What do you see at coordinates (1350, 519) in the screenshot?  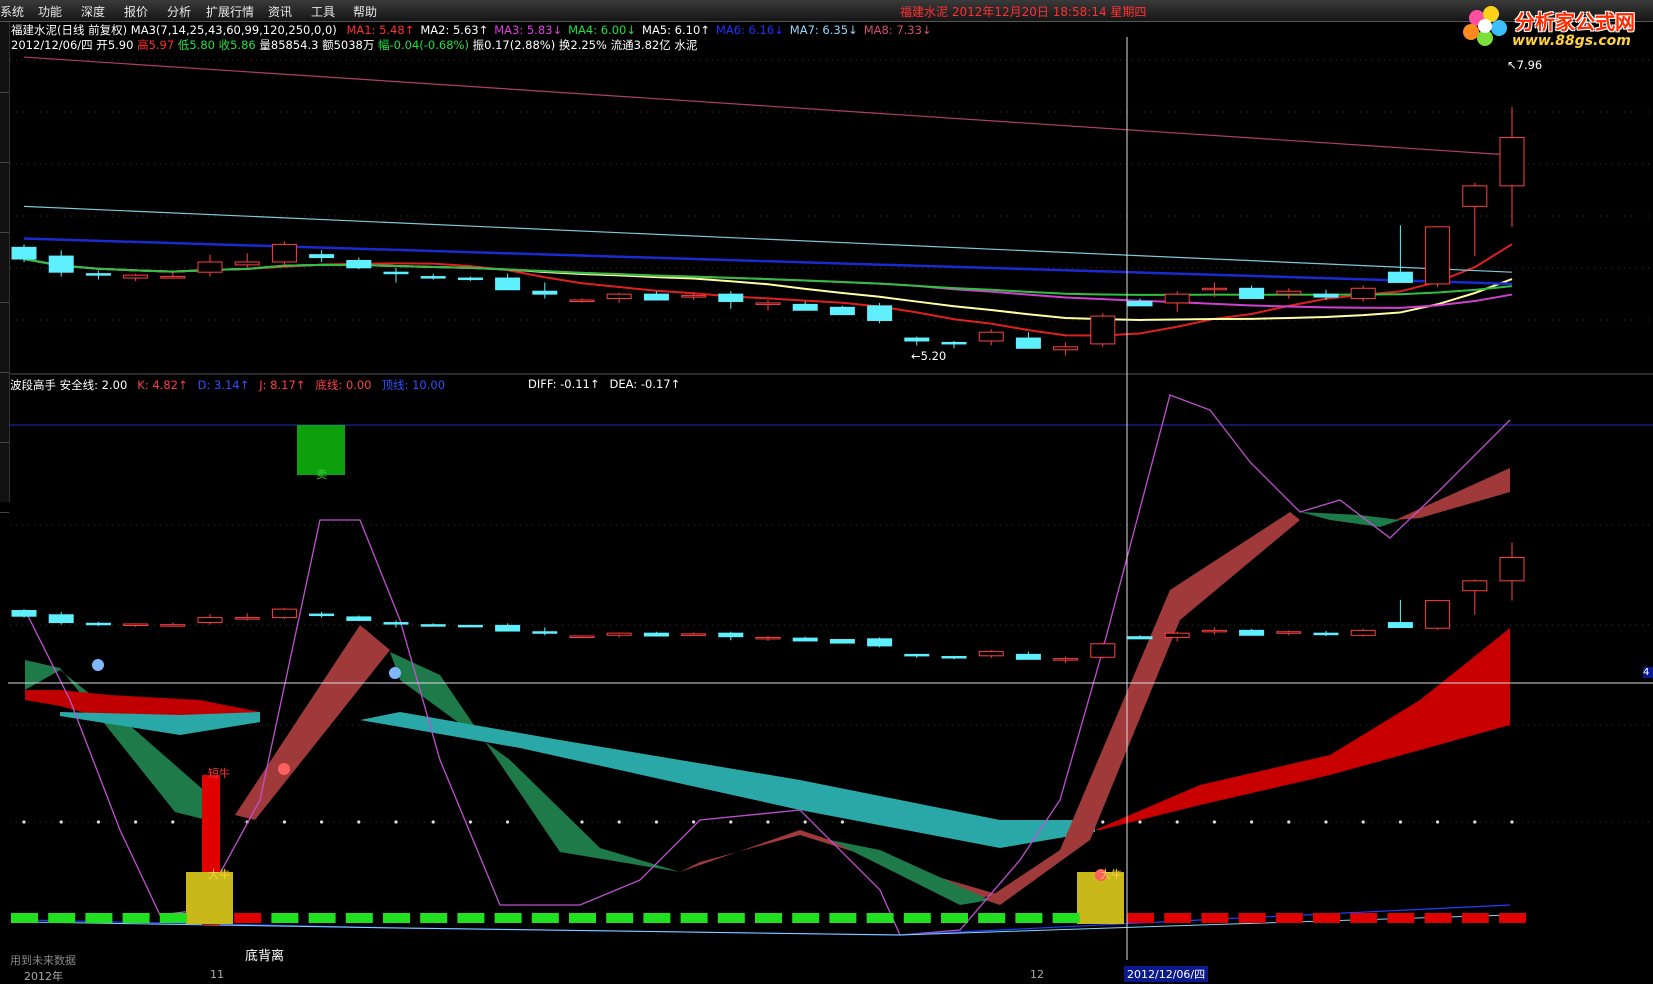 I see `green-band` at bounding box center [1350, 519].